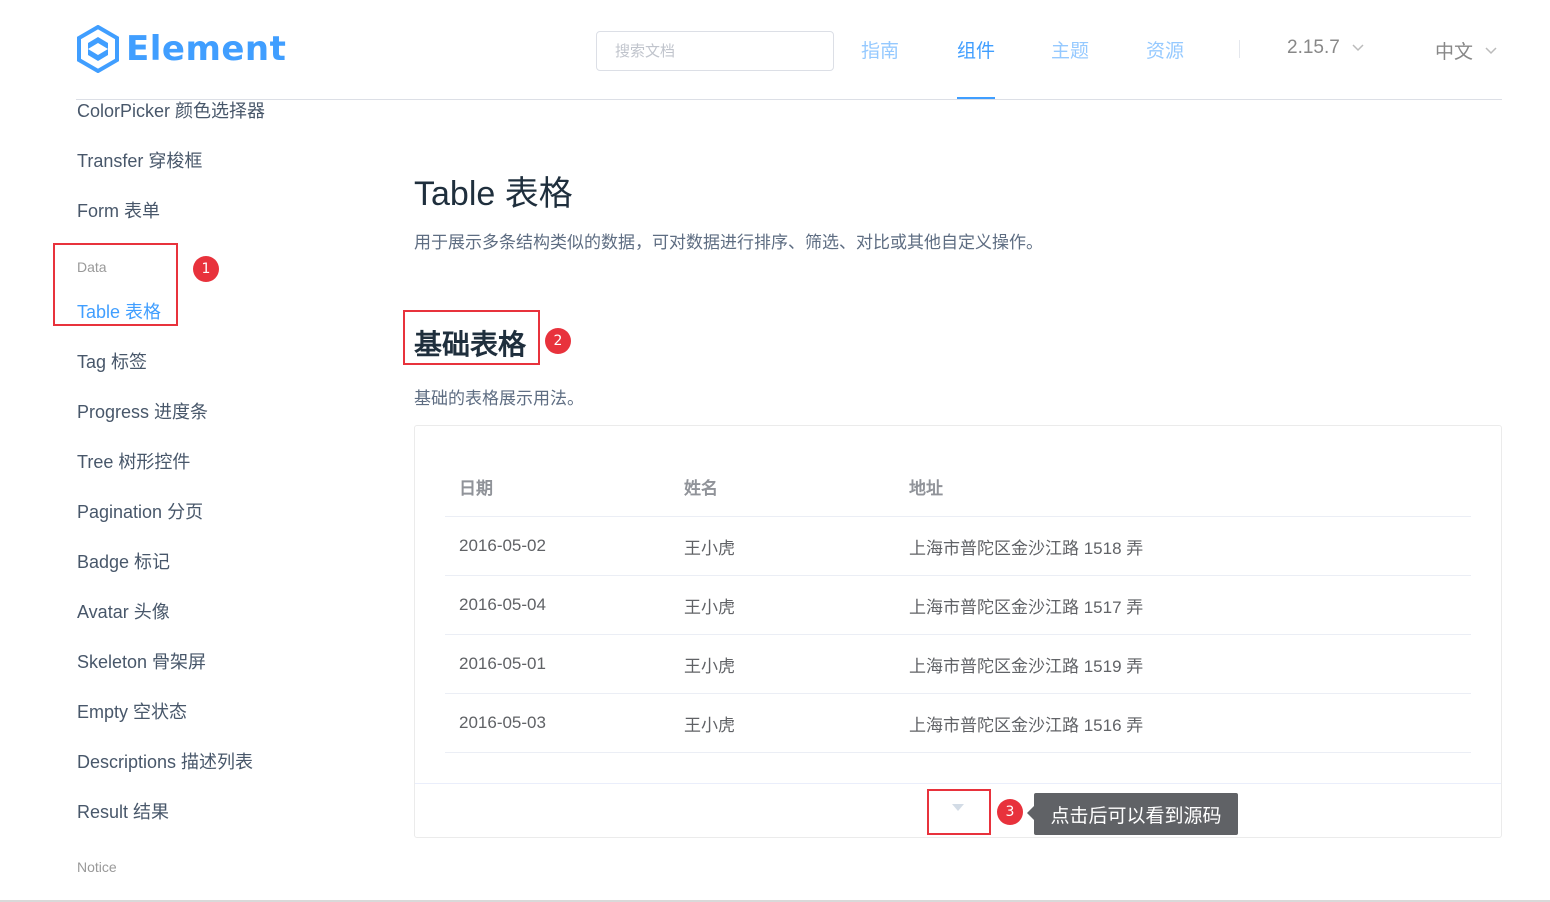  Describe the element at coordinates (502, 545) in the screenshot. I see `table-cell-date: 2016-05-02` at that location.